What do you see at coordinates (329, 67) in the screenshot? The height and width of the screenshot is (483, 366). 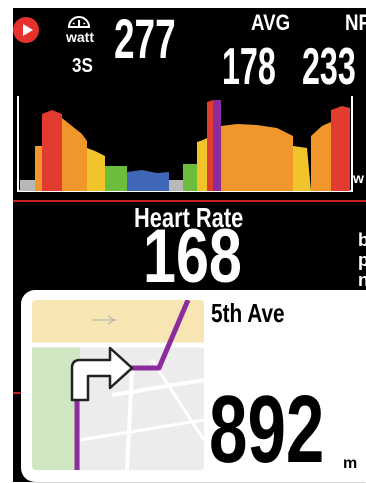 I see `np-power-value: 233` at bounding box center [329, 67].